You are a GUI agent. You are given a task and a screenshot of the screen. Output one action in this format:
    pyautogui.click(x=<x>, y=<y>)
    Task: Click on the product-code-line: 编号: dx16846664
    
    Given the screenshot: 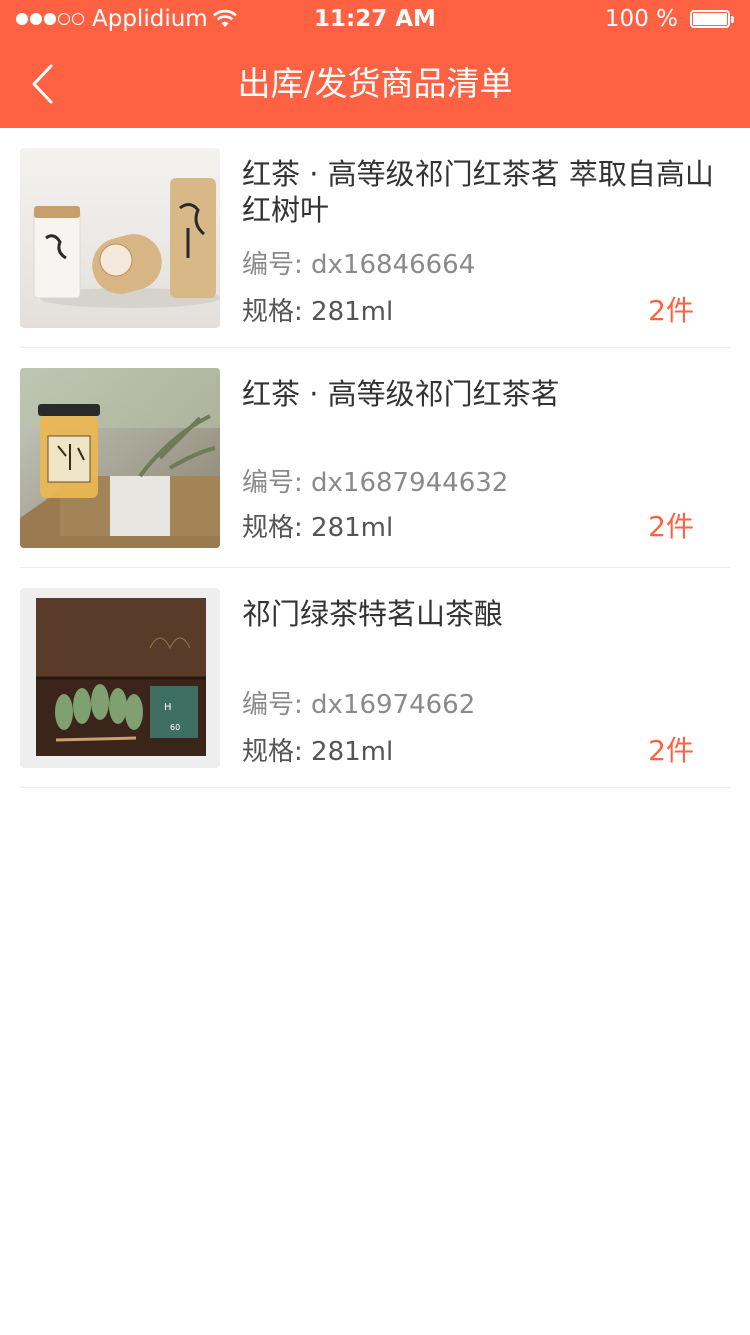 What is the action you would take?
    pyautogui.click(x=359, y=265)
    